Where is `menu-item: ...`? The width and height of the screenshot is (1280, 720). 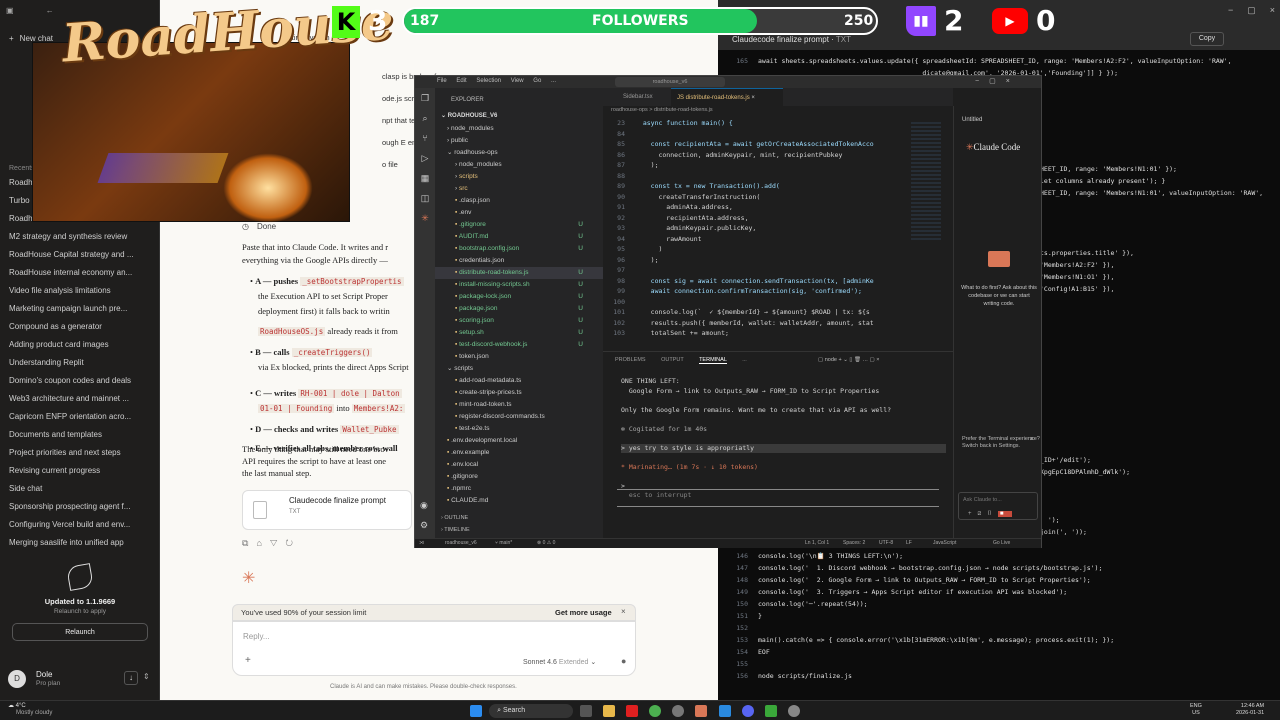 menu-item: ... is located at coordinates (553, 81).